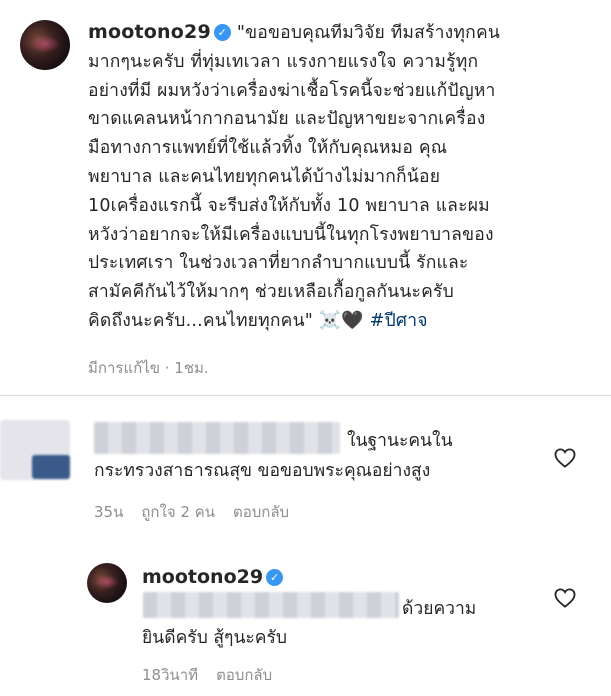 The height and width of the screenshot is (696, 611). Describe the element at coordinates (202, 577) in the screenshot. I see `reply-author-username: mootono29` at that location.